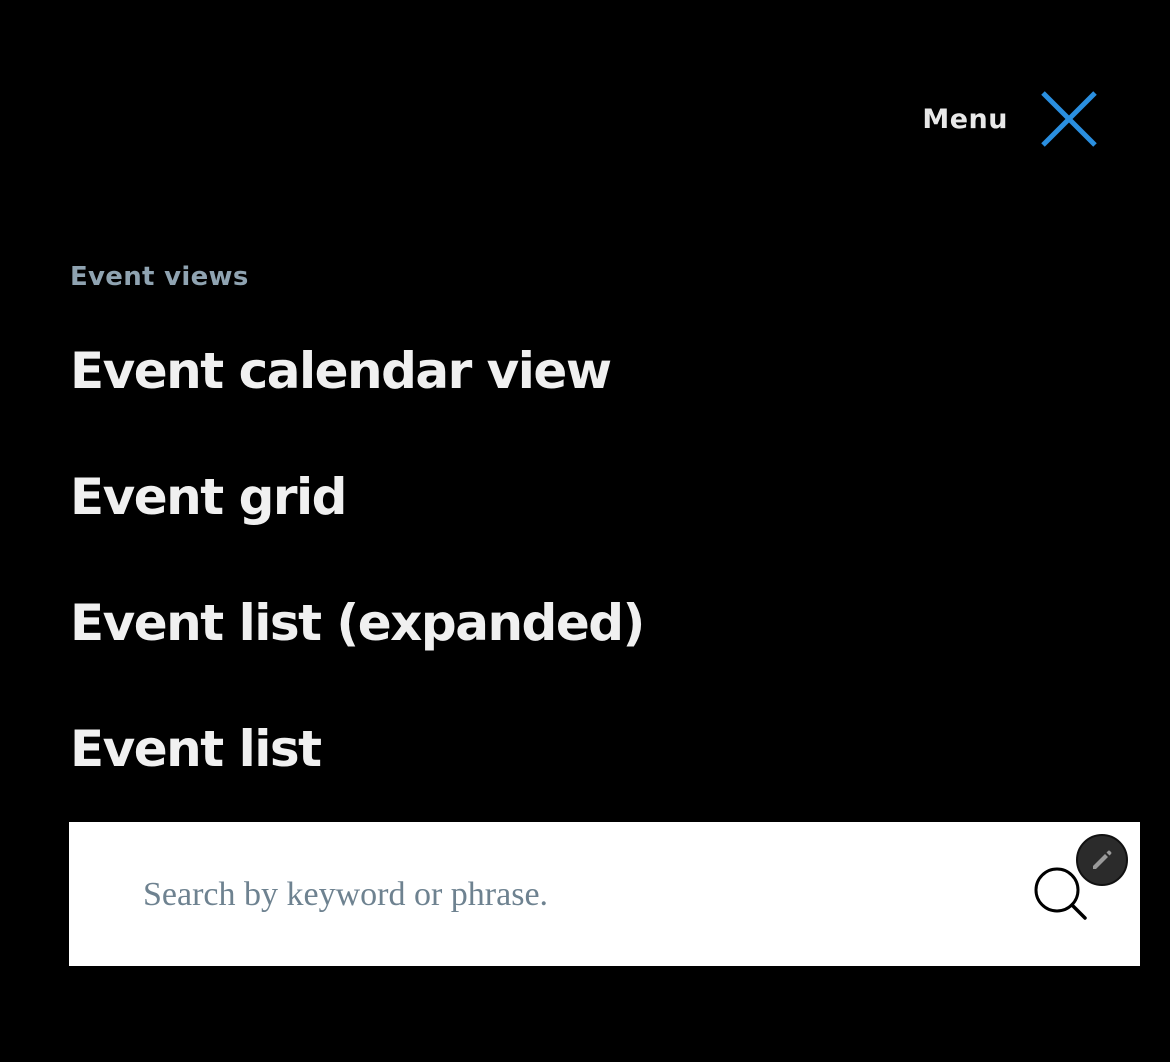  Describe the element at coordinates (1069, 119) in the screenshot. I see `close-icon` at that location.